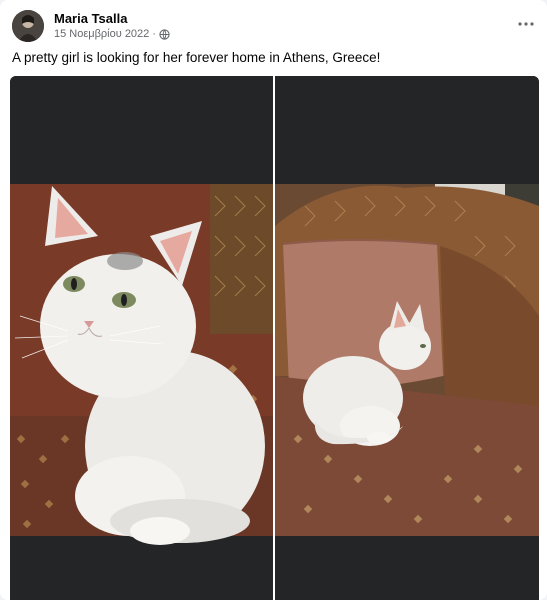 The height and width of the screenshot is (600, 547). I want to click on globe-icon, so click(164, 34).